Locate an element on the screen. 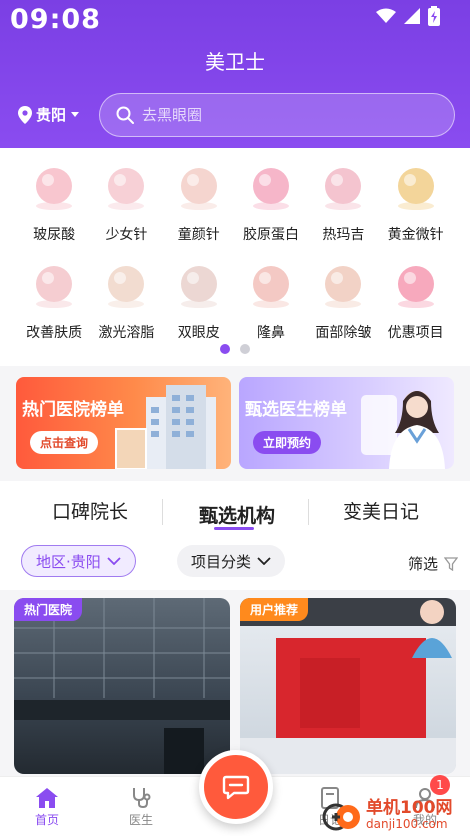 This screenshot has height=836, width=470. status-time: 09:08 is located at coordinates (55, 19).